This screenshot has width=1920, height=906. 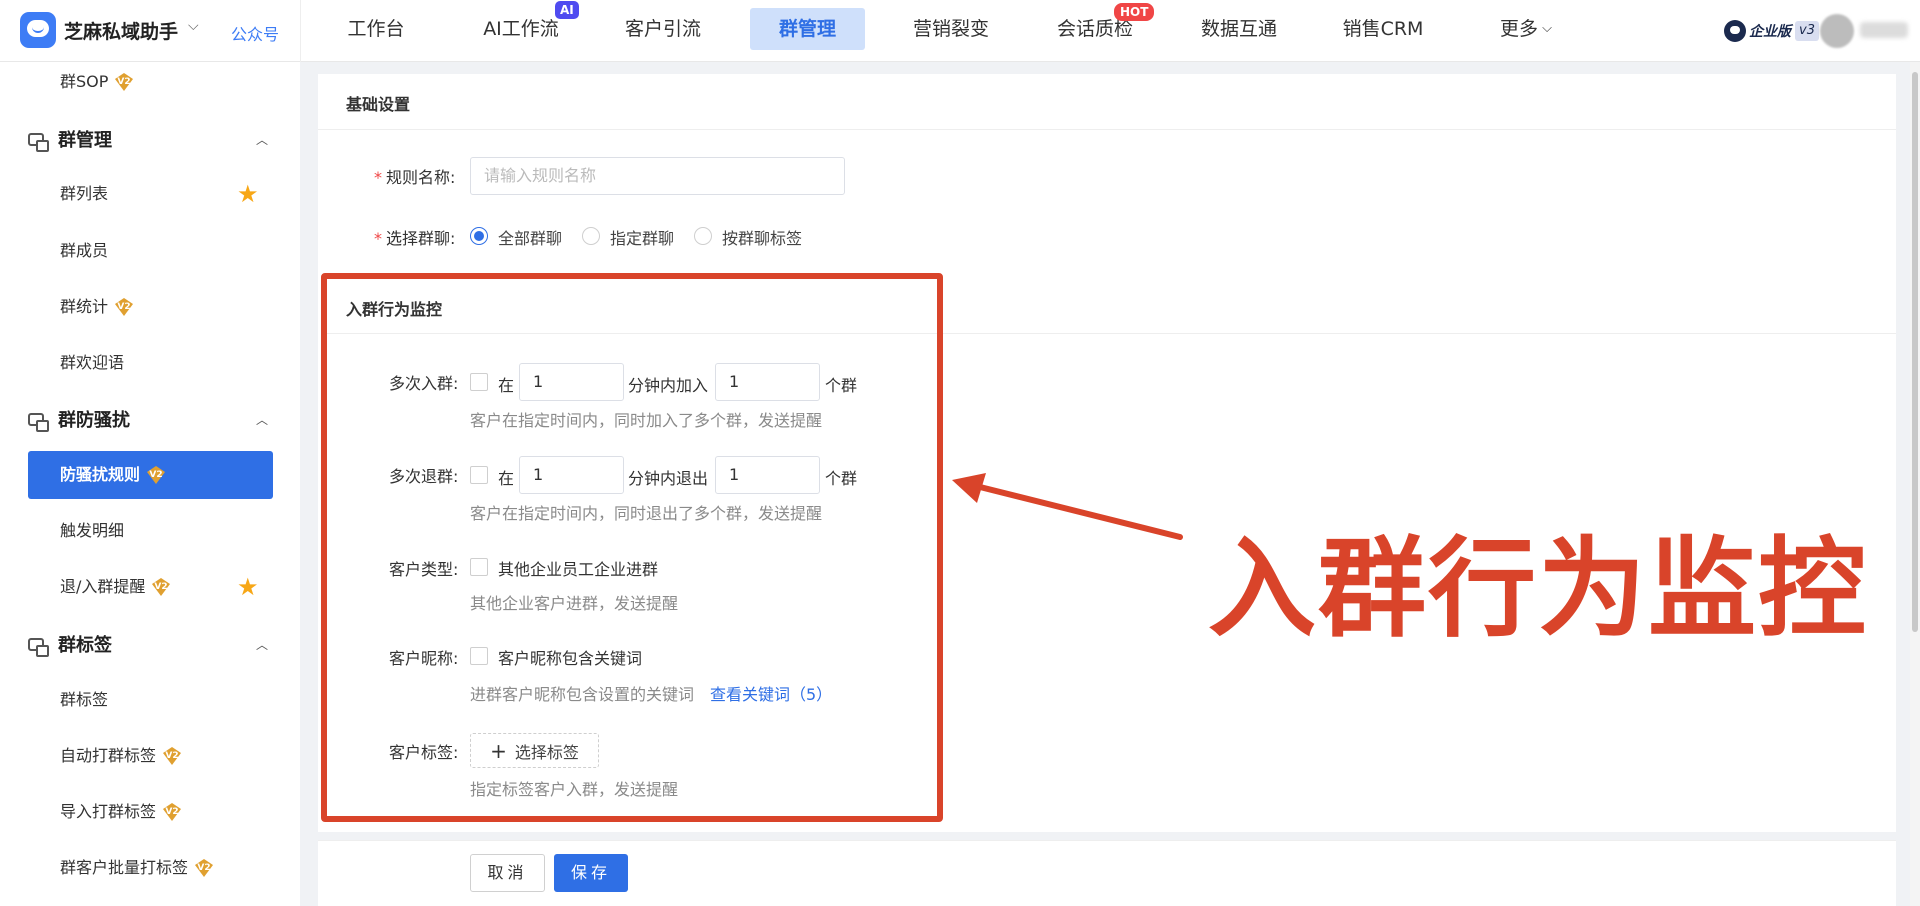 What do you see at coordinates (103, 586) in the screenshot?
I see `sidebar-item-label: 退/入群提醒` at bounding box center [103, 586].